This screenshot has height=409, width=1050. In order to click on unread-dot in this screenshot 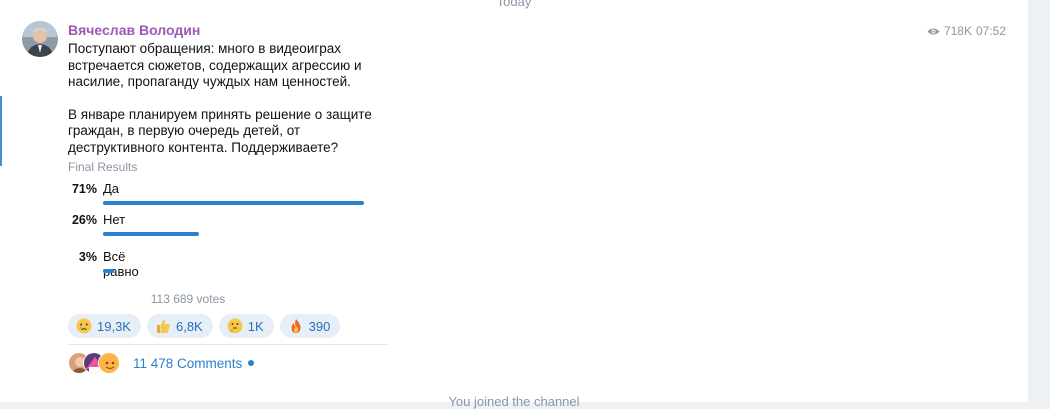, I will do `click(251, 363)`.